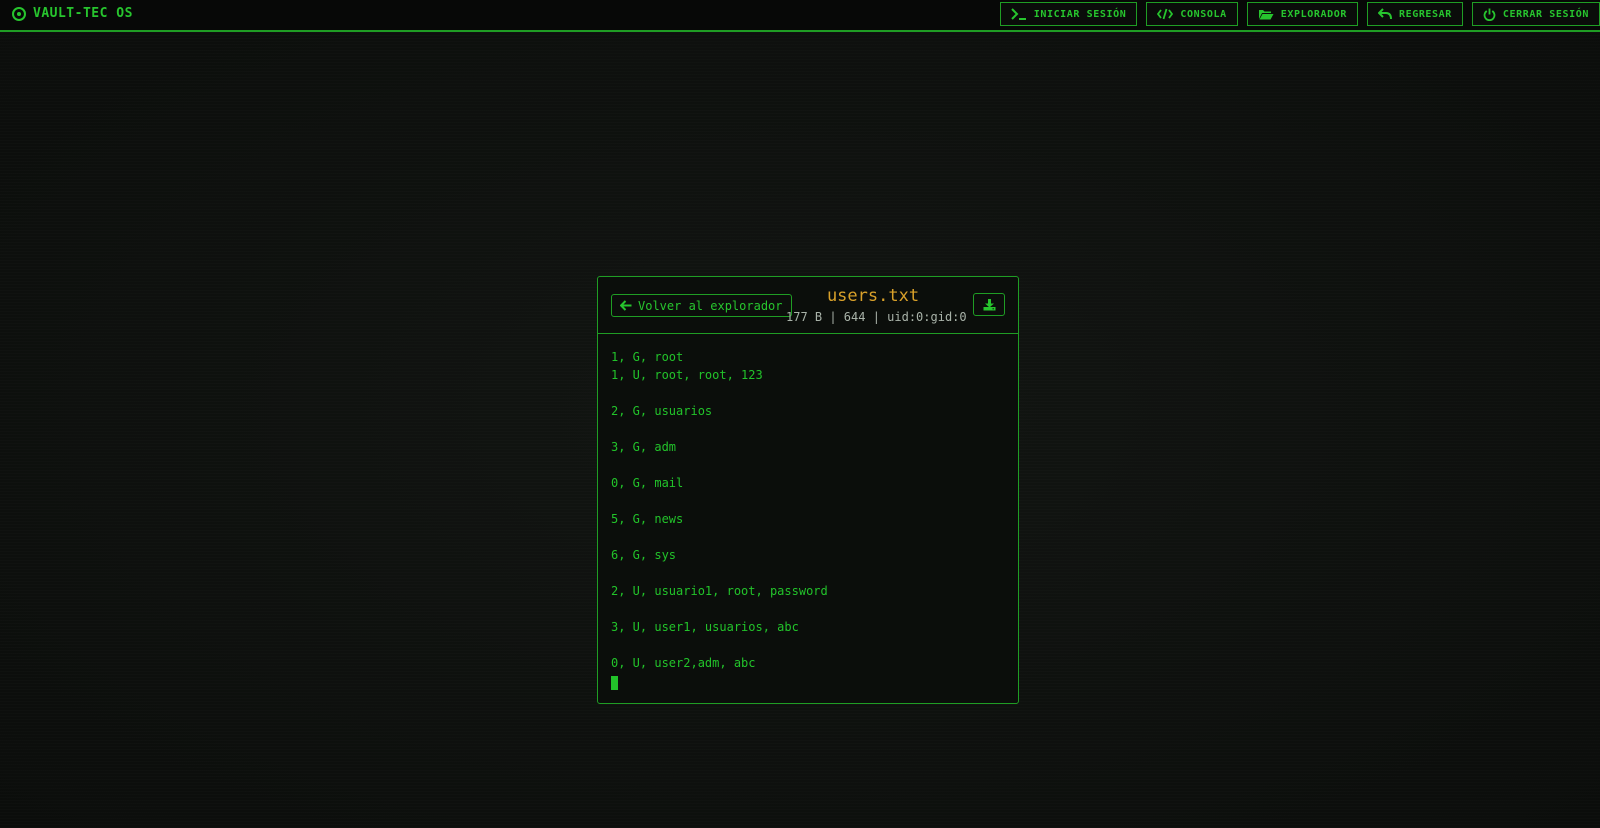 The height and width of the screenshot is (828, 1600). I want to click on logout-button-label: CERRAR SESIÓN, so click(1545, 14).